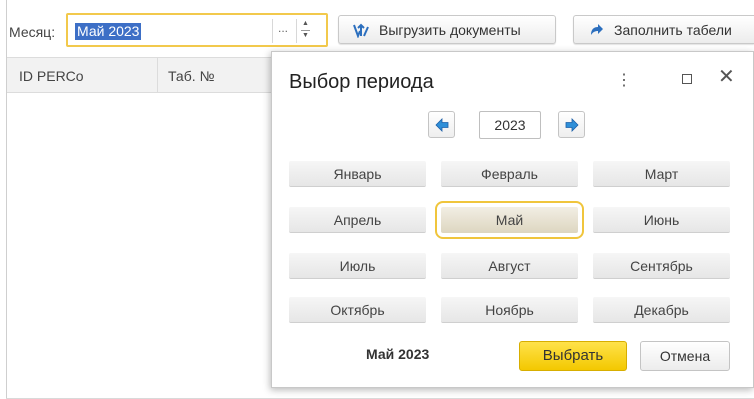 The width and height of the screenshot is (754, 399). I want to click on month-august-button: Август, so click(509, 266).